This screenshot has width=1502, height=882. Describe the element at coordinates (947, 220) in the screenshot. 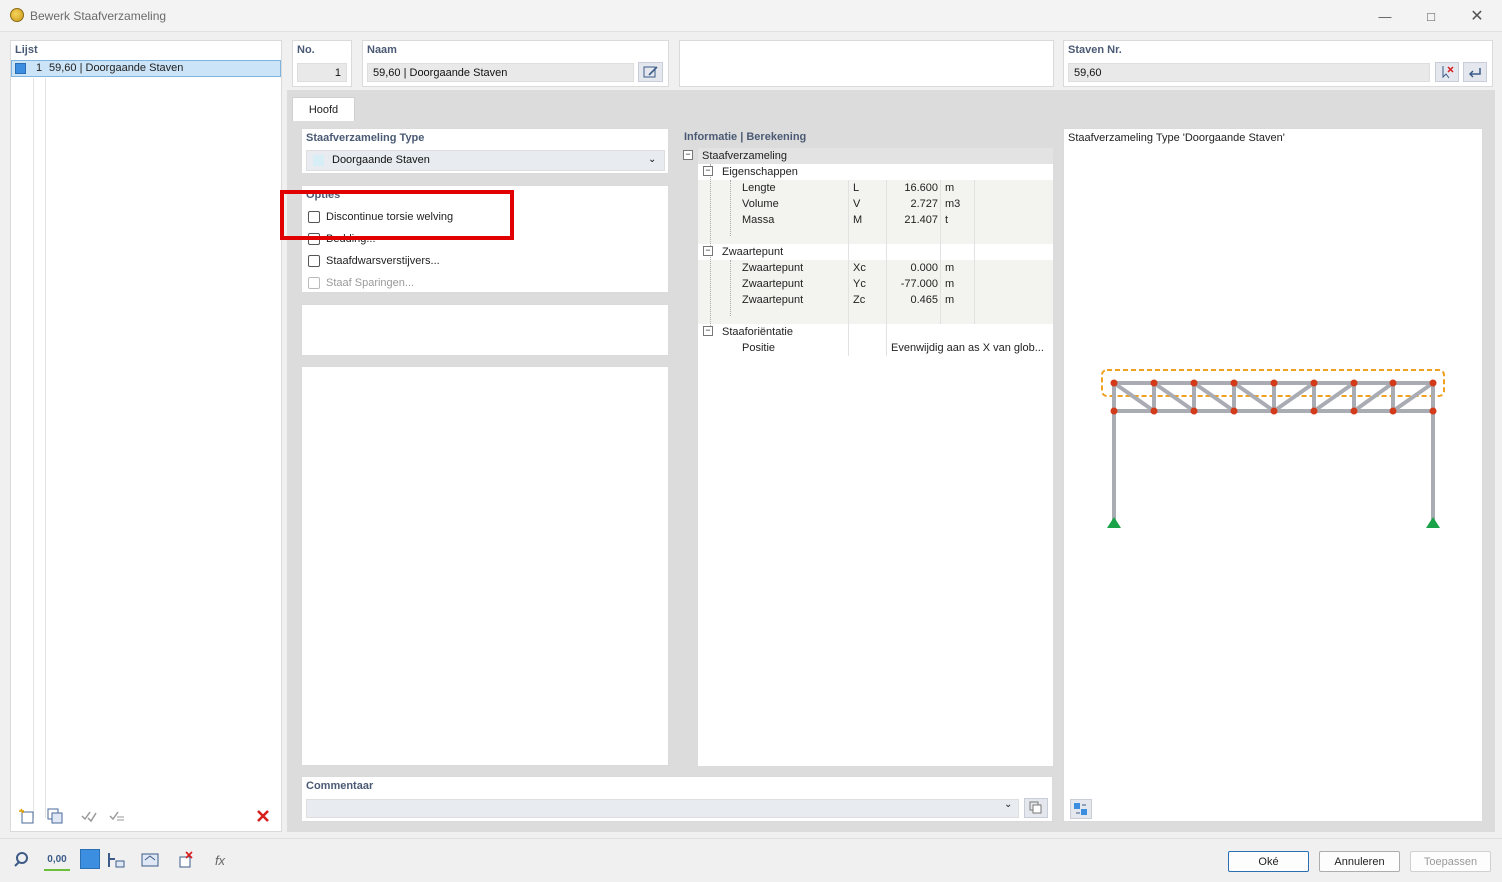

I see `row-unit: t` at that location.